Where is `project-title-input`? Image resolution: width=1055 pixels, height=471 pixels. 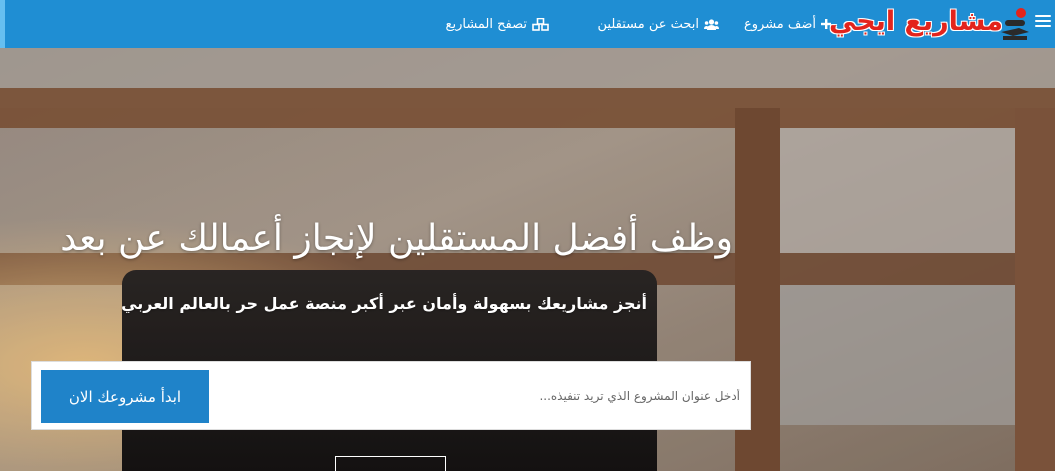
project-title-input is located at coordinates (475, 395).